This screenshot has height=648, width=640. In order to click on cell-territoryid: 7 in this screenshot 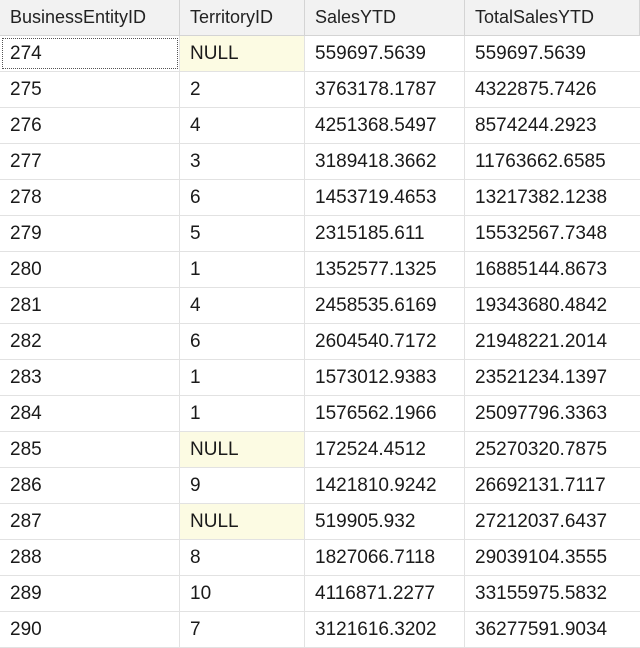, I will do `click(242, 629)`.